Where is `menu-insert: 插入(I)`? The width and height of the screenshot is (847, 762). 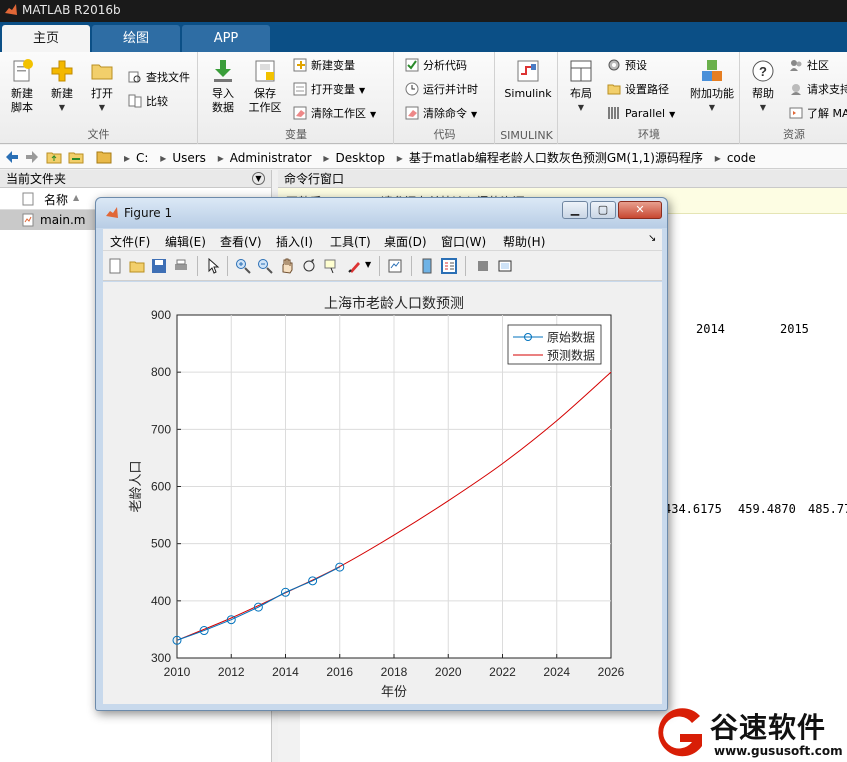
menu-insert: 插入(I) is located at coordinates (294, 241).